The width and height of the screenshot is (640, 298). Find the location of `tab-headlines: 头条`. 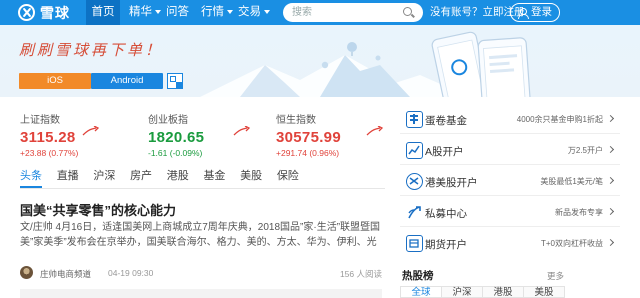

tab-headlines: 头条 is located at coordinates (31, 177).